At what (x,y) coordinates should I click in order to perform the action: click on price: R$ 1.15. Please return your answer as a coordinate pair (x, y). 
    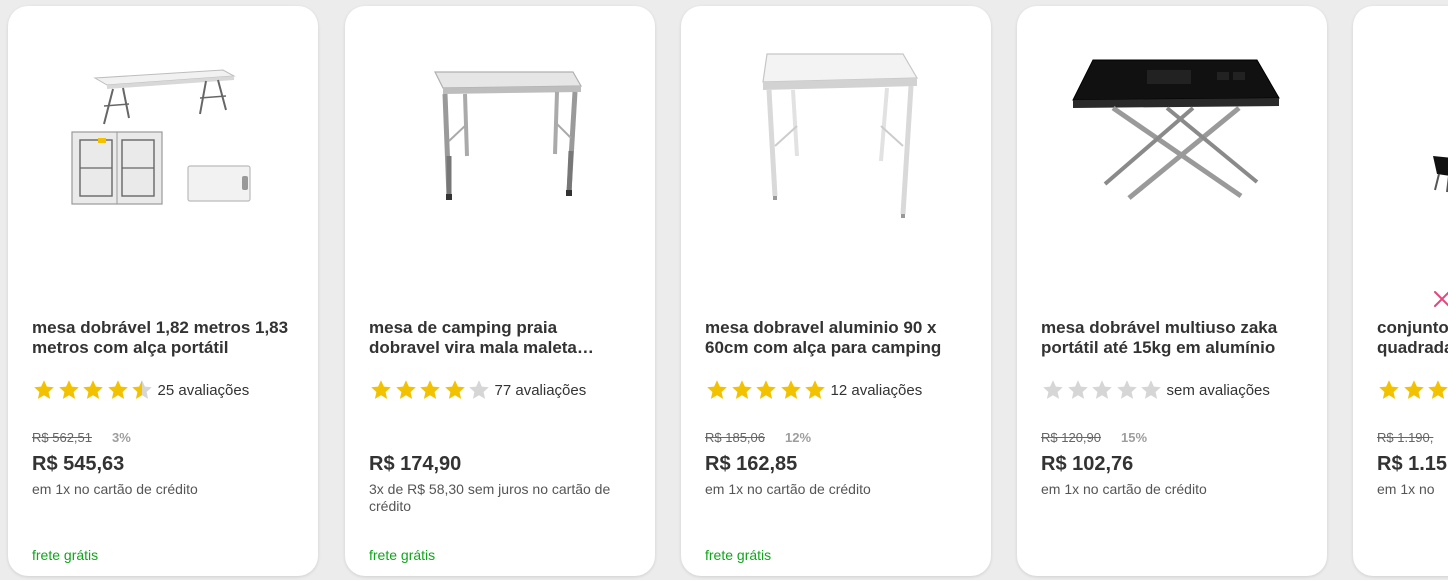
    Looking at the image, I should click on (1412, 464).